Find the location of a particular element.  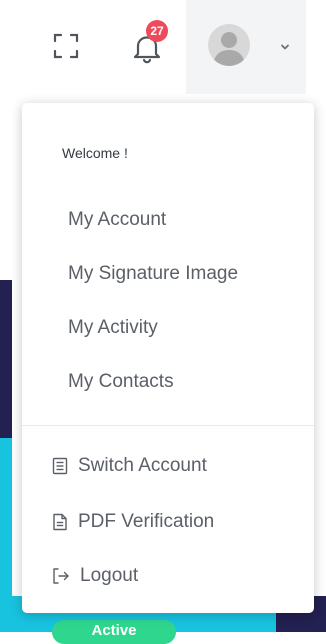

fullscreen-button is located at coordinates (66, 48).